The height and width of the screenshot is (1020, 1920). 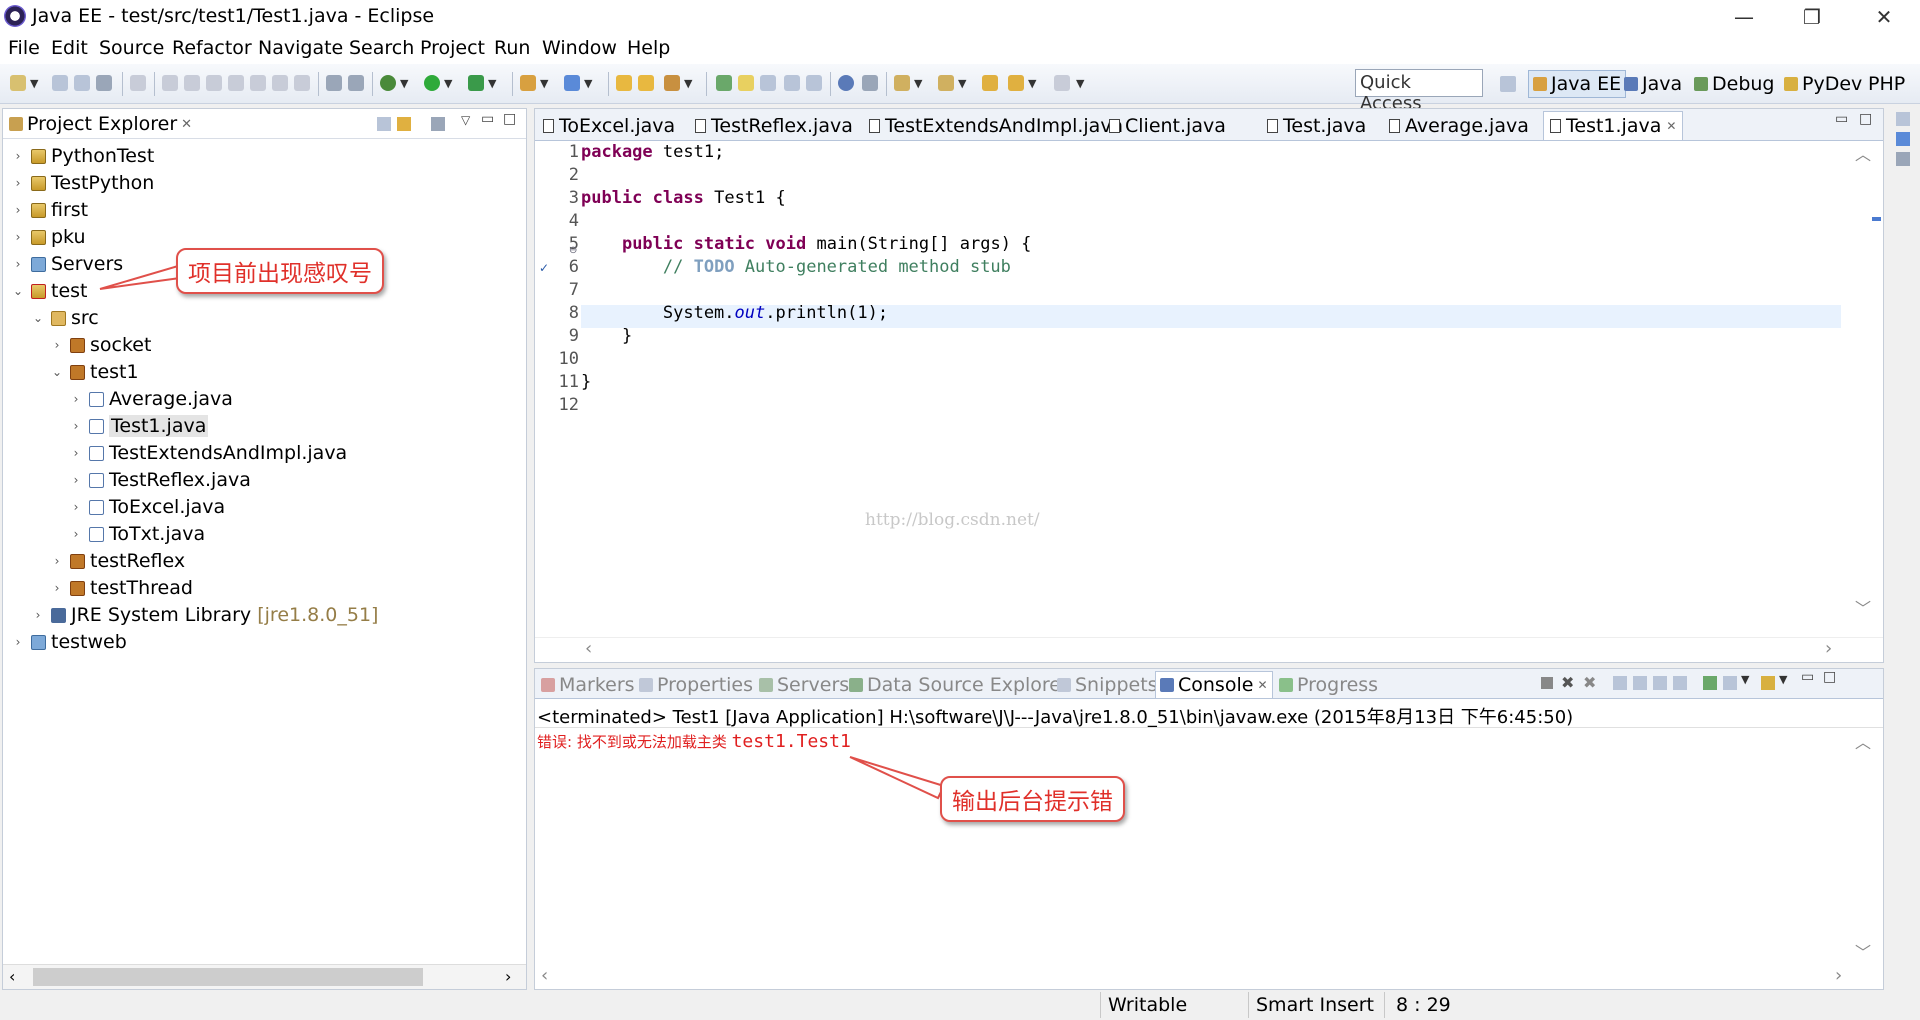 I want to click on tree-annotation-callout: 项目前出现感叹号, so click(x=280, y=271).